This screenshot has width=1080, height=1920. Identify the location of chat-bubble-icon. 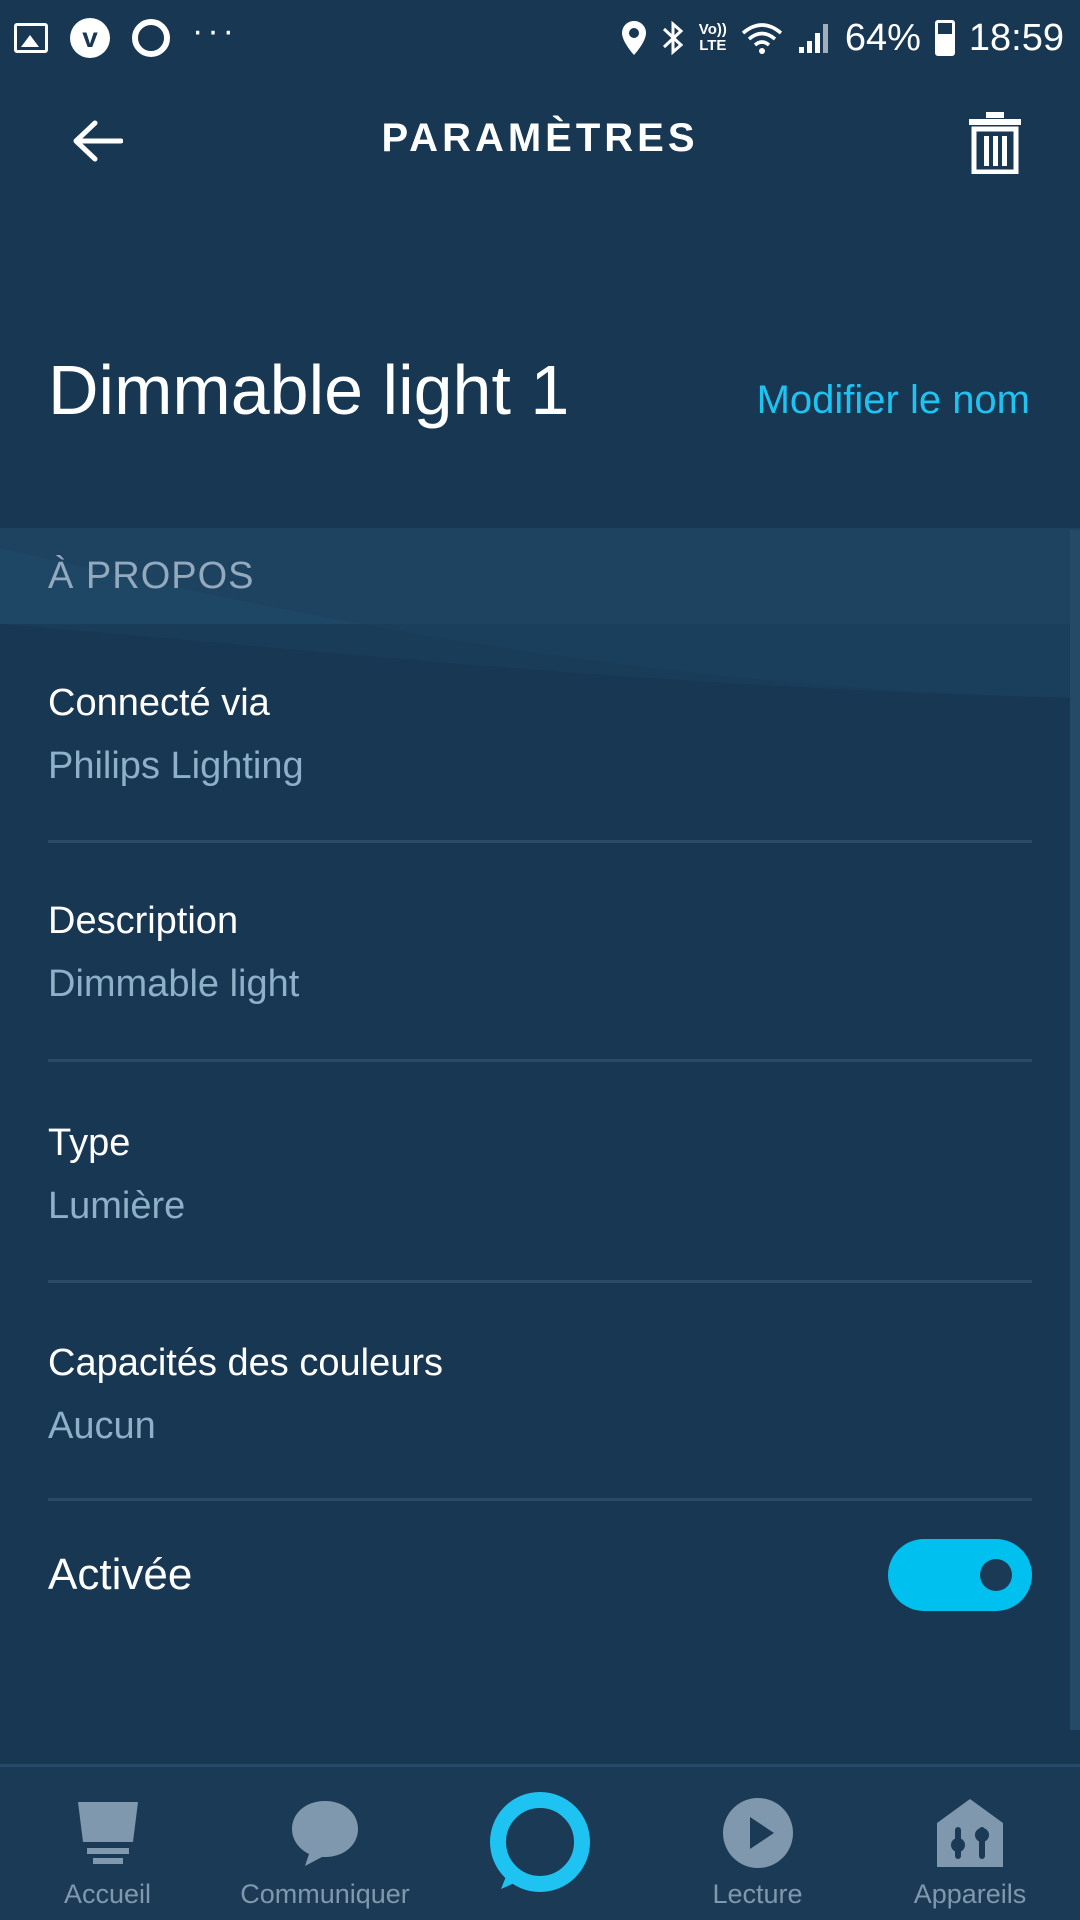
(325, 1833).